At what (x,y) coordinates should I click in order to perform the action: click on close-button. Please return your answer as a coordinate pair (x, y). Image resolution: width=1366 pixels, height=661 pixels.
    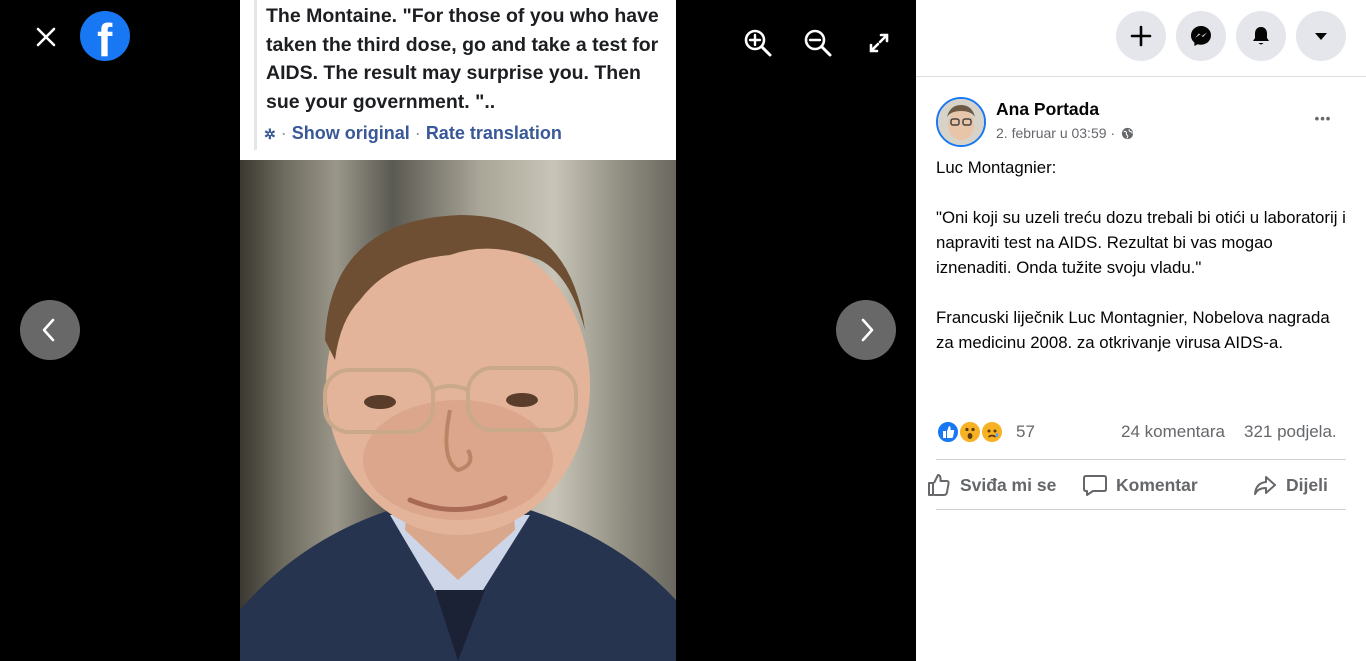
    Looking at the image, I should click on (46, 37).